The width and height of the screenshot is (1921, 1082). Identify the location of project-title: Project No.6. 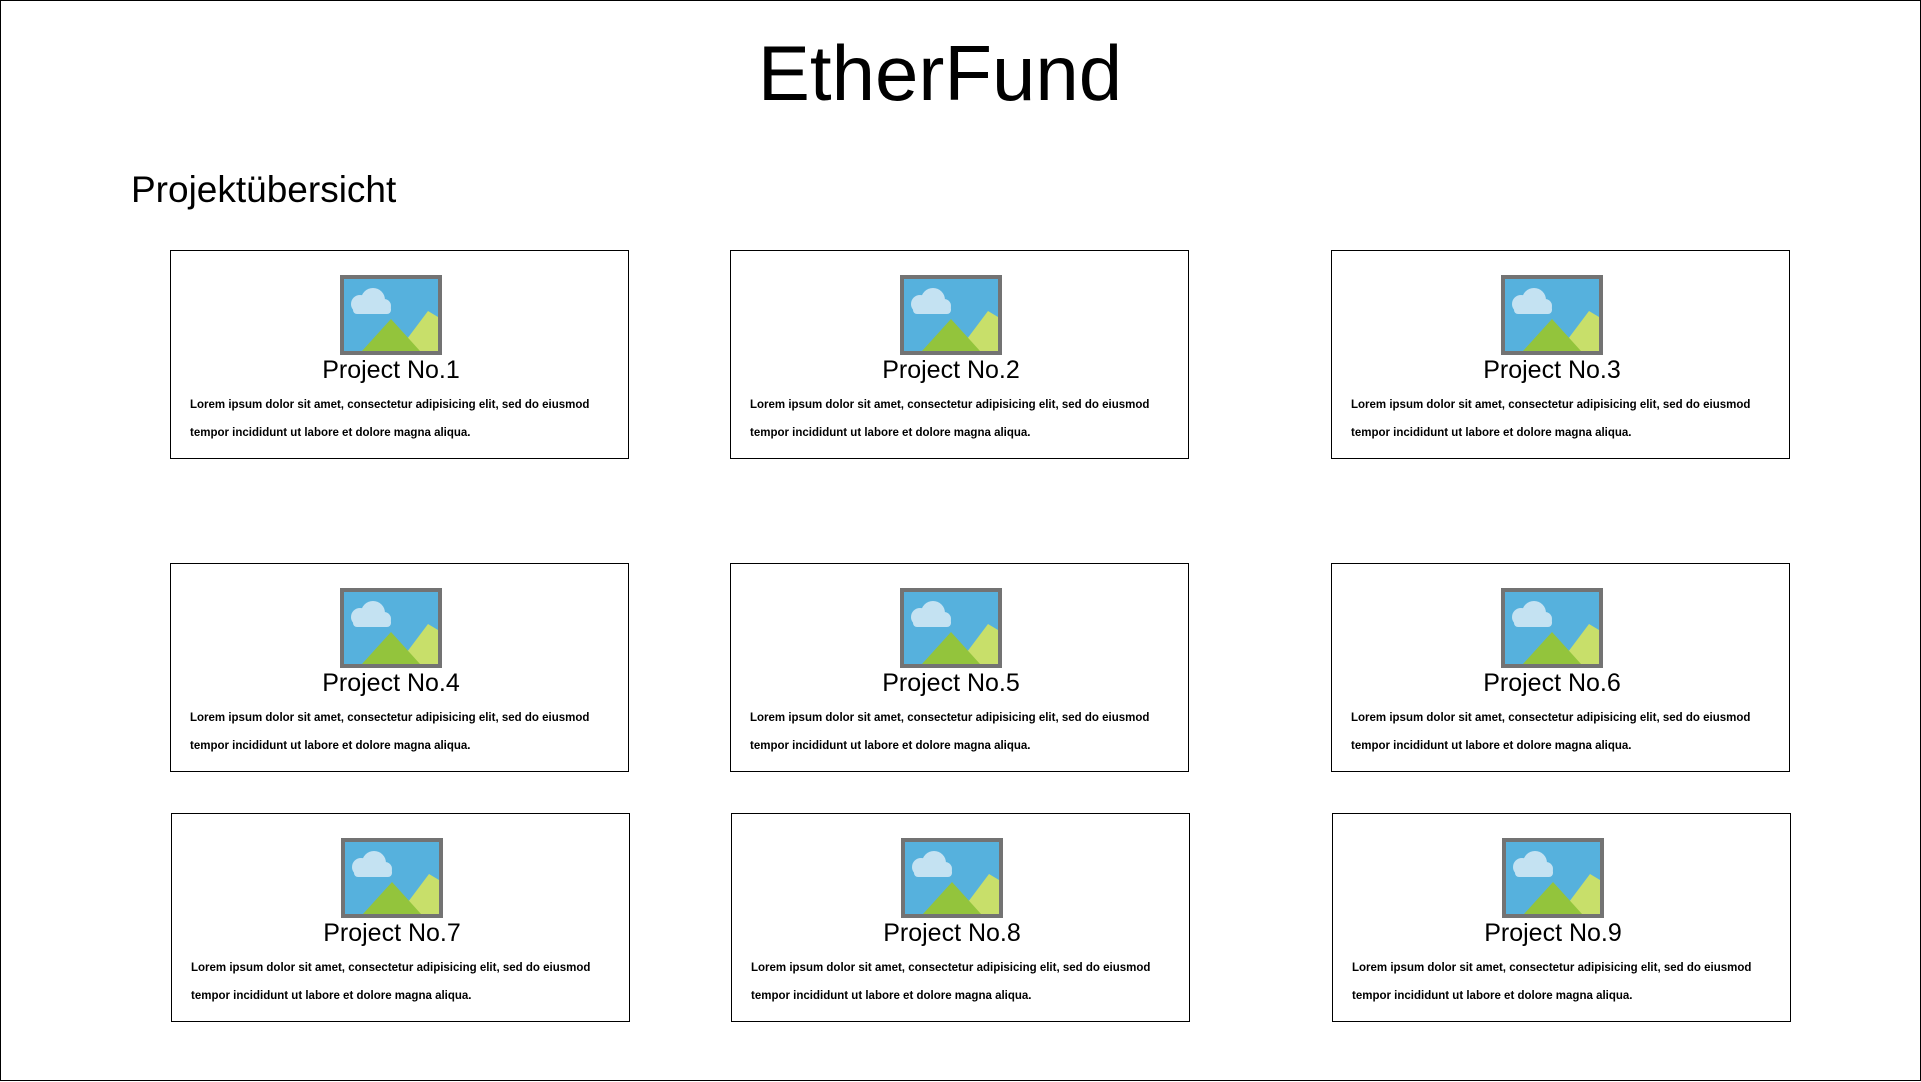
(1552, 683).